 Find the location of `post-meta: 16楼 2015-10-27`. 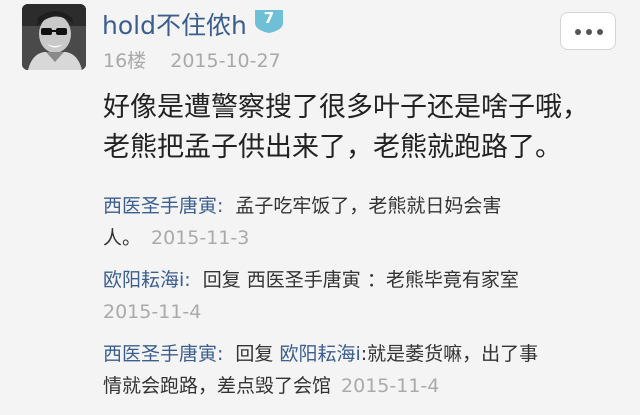

post-meta: 16楼 2015-10-27 is located at coordinates (192, 59).